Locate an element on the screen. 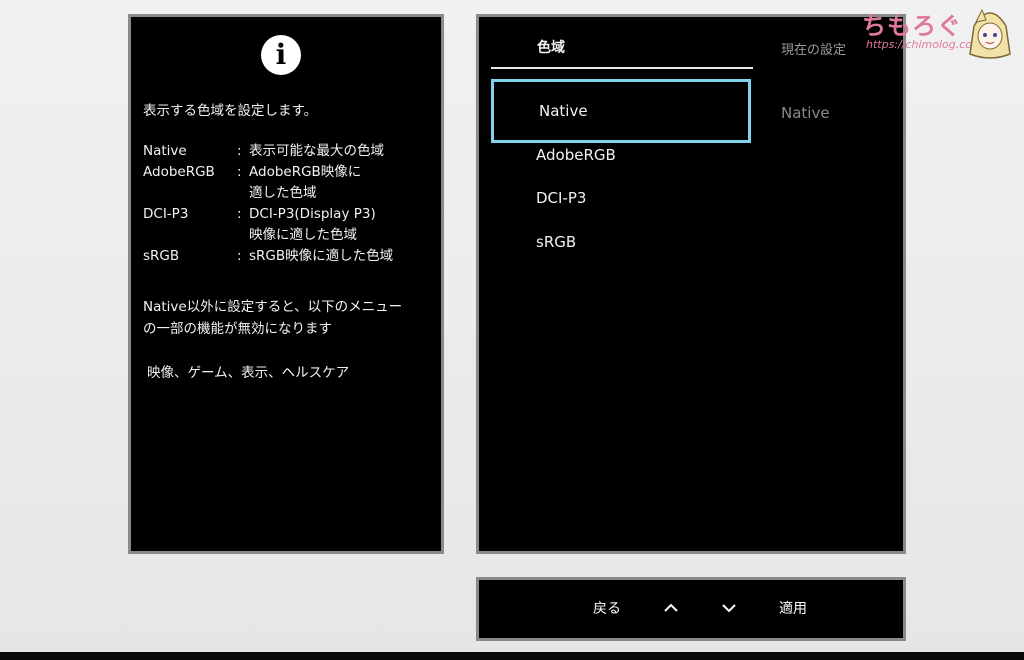 The height and width of the screenshot is (660, 1024). tab-underline is located at coordinates (622, 68).